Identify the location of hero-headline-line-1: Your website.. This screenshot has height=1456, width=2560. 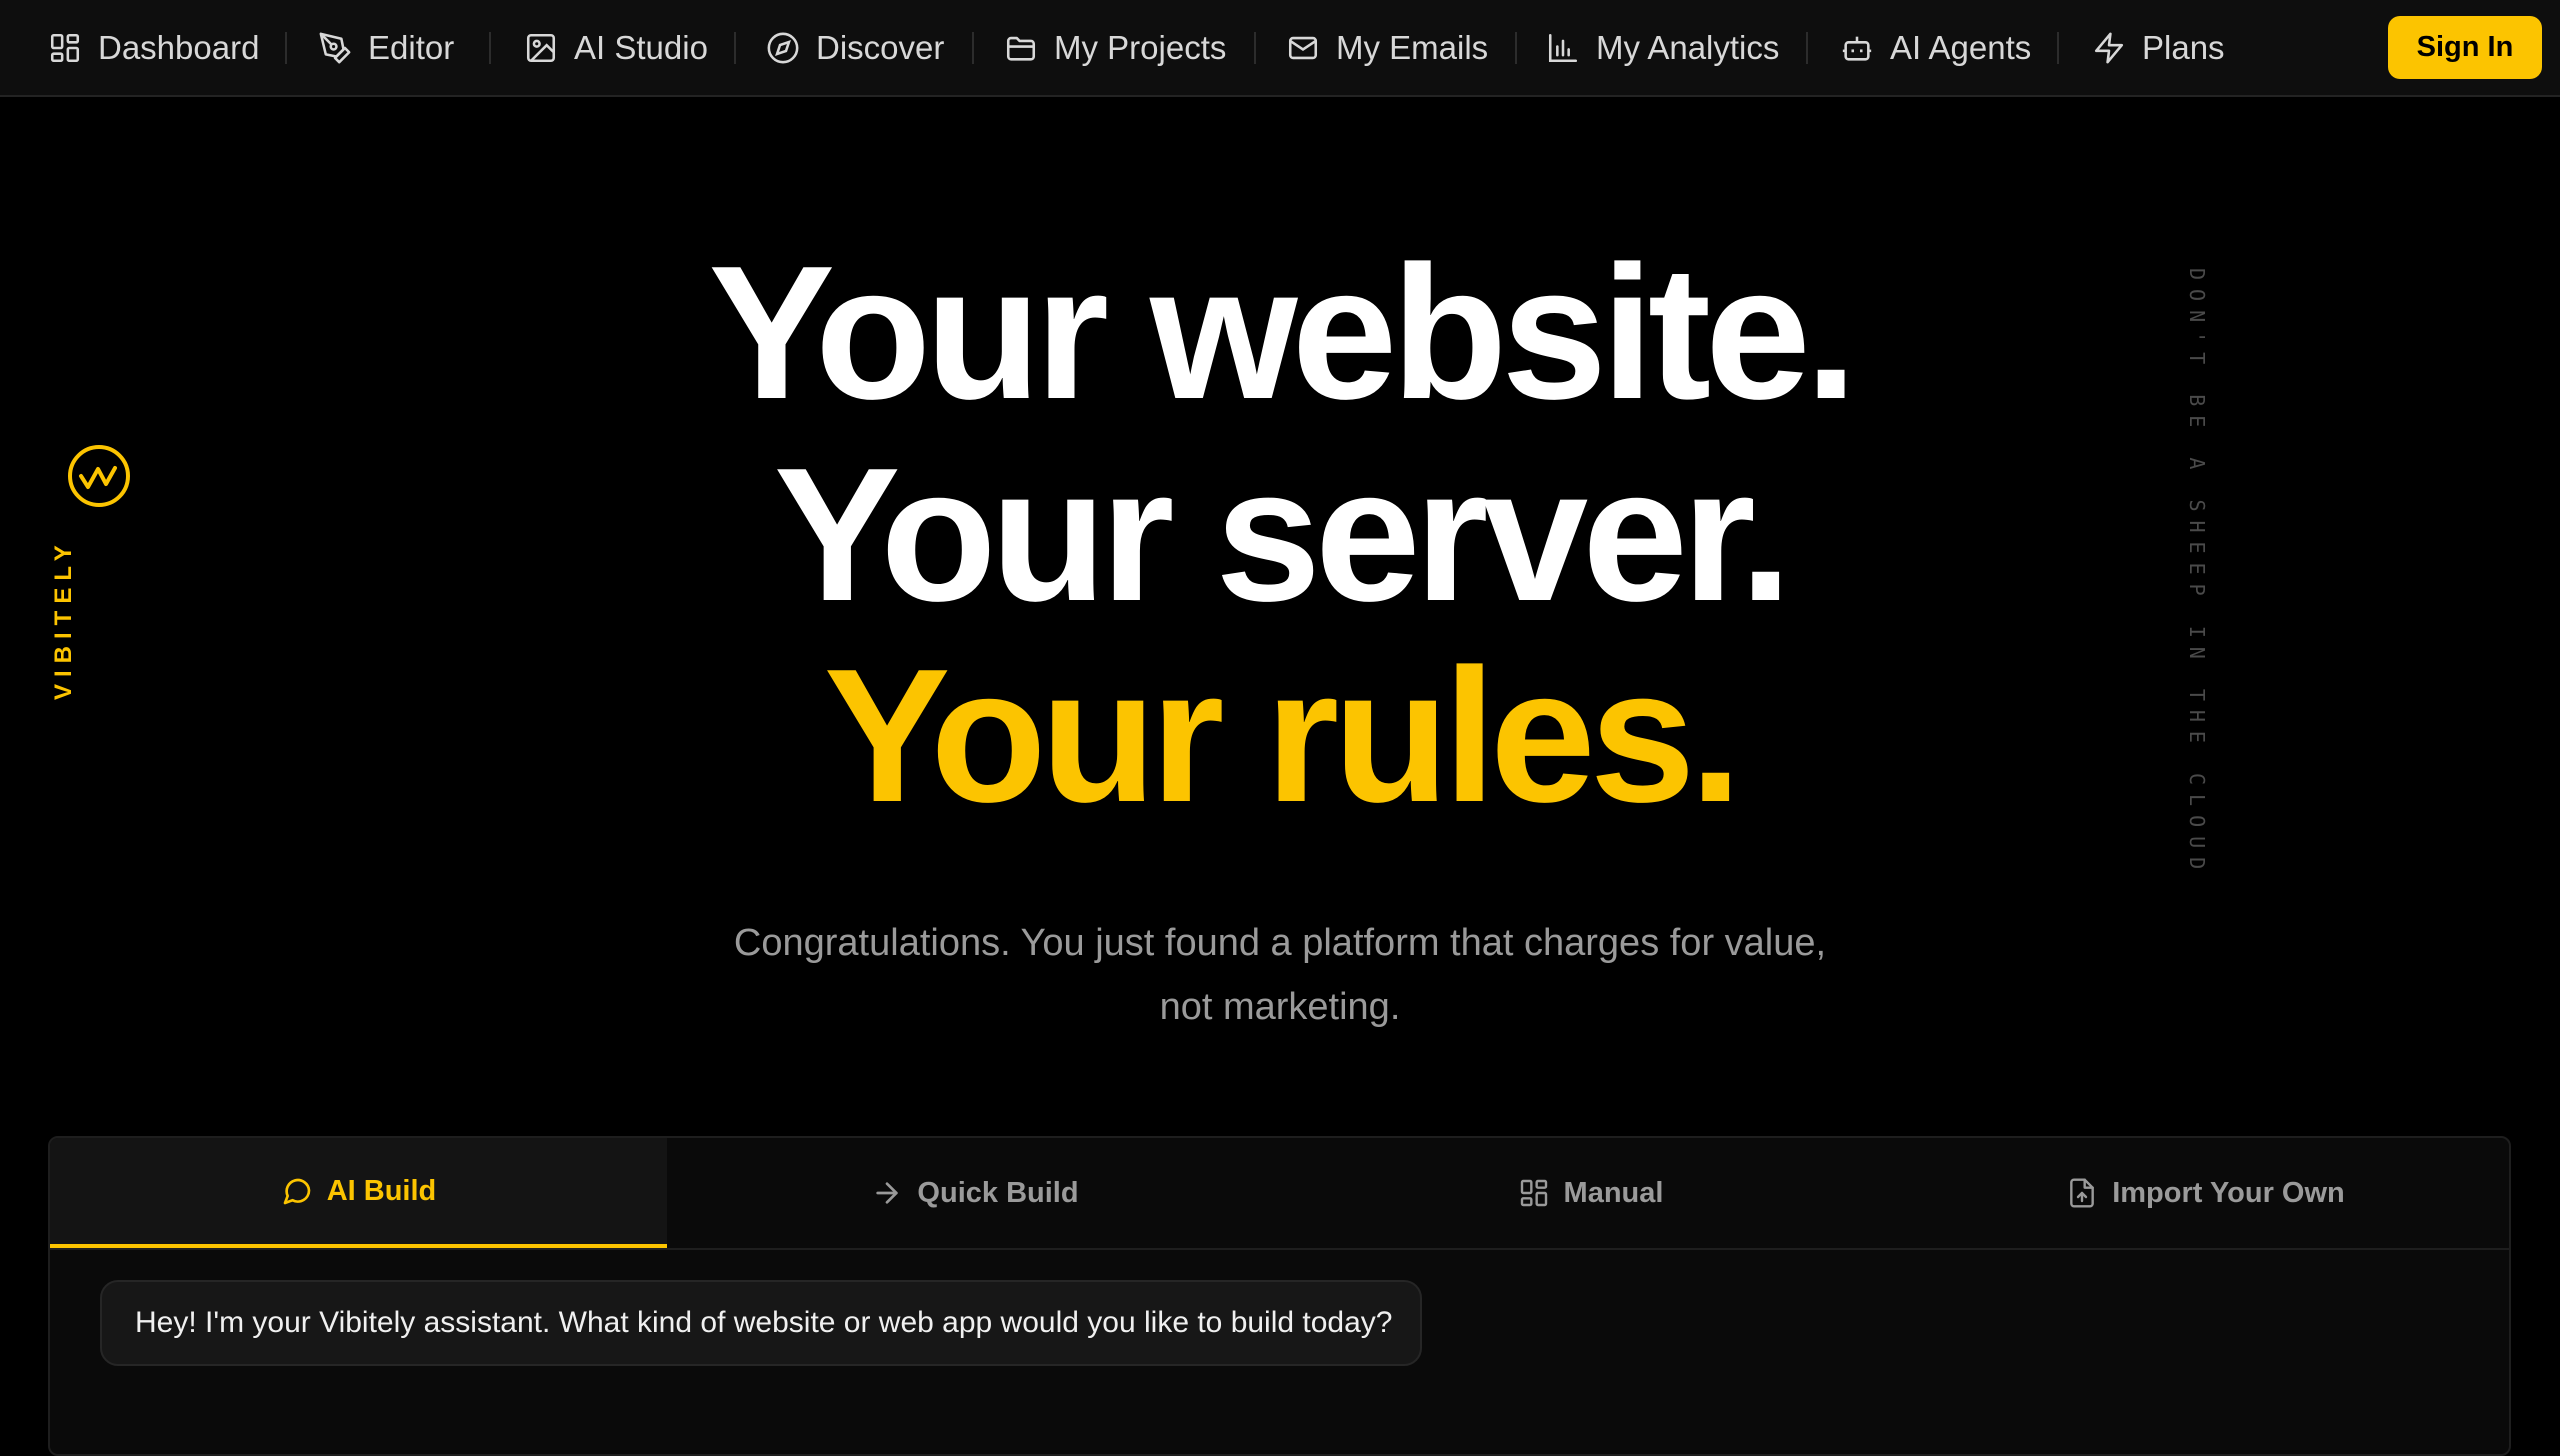
(1282, 333).